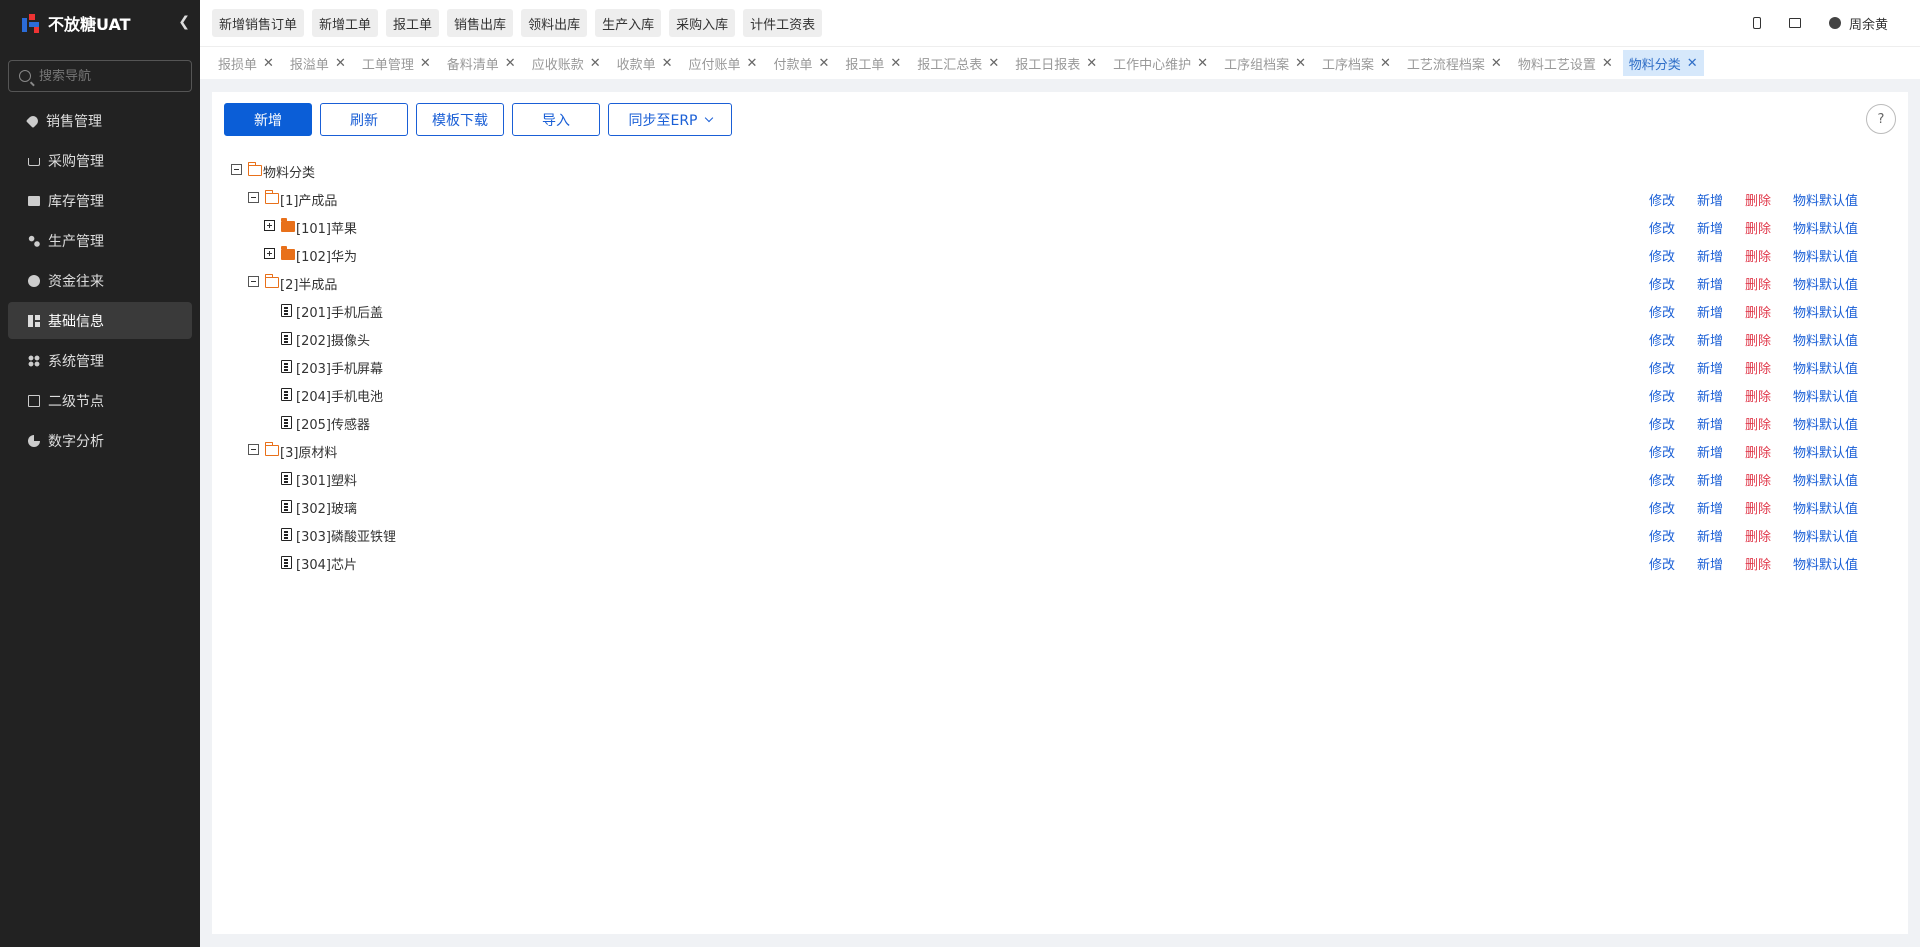  What do you see at coordinates (1663, 63) in the screenshot?
I see `tab-item: 物料分类 ✕` at bounding box center [1663, 63].